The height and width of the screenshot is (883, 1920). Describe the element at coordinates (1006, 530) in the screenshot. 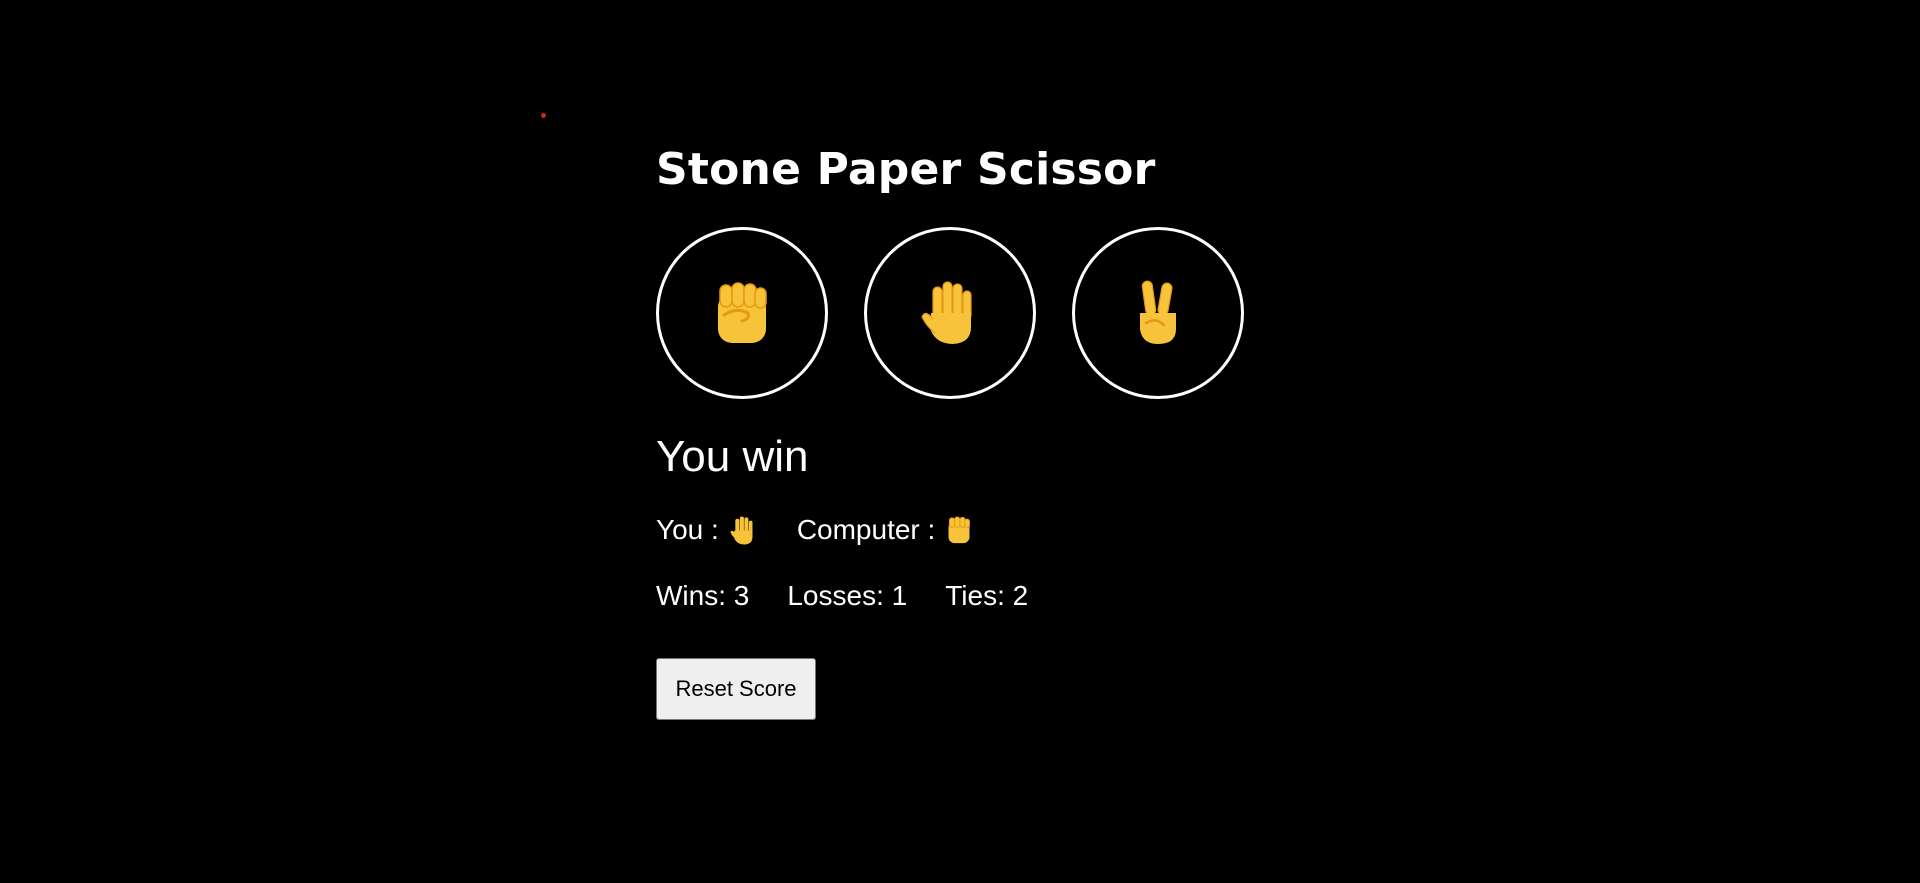

I see `moves-row: You : Computer :` at that location.